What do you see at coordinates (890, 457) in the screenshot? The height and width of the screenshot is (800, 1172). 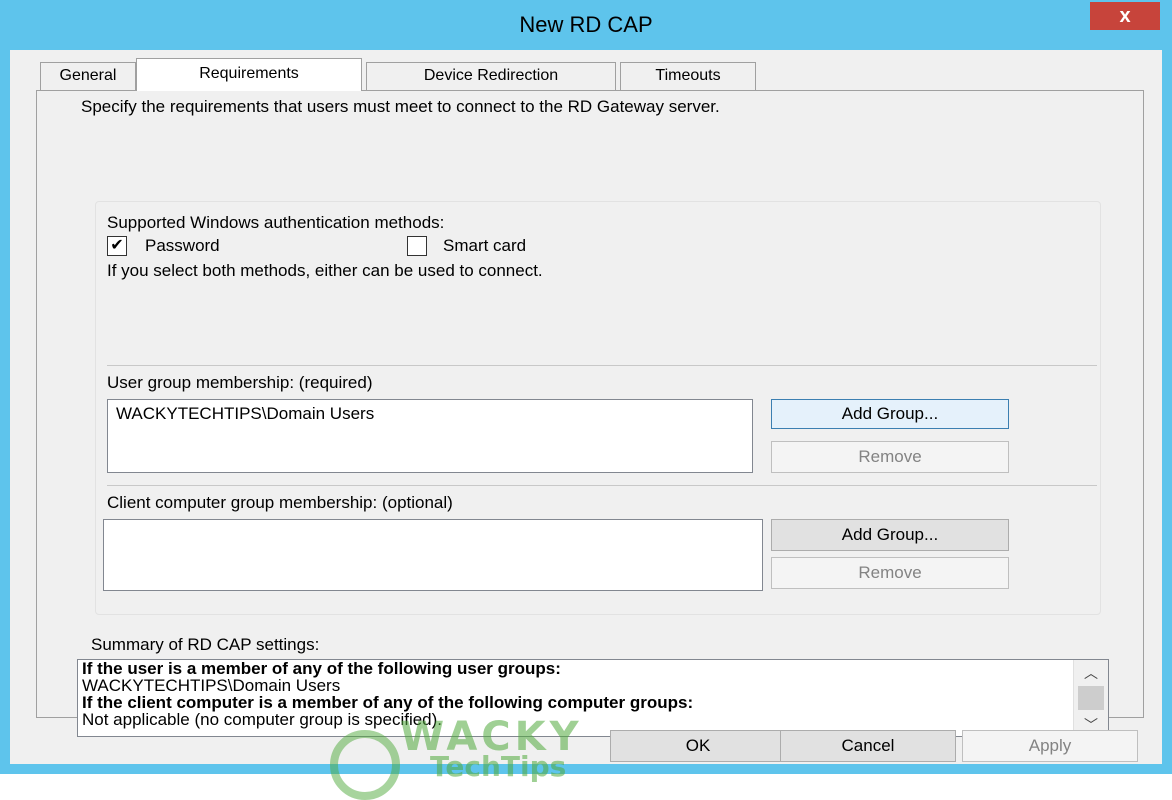 I see `remove-user-group-button: Remove` at bounding box center [890, 457].